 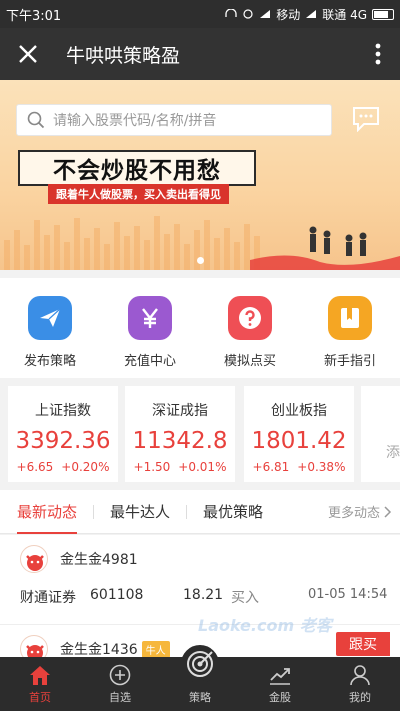 I want to click on index-name: 上证指数, so click(x=63, y=411).